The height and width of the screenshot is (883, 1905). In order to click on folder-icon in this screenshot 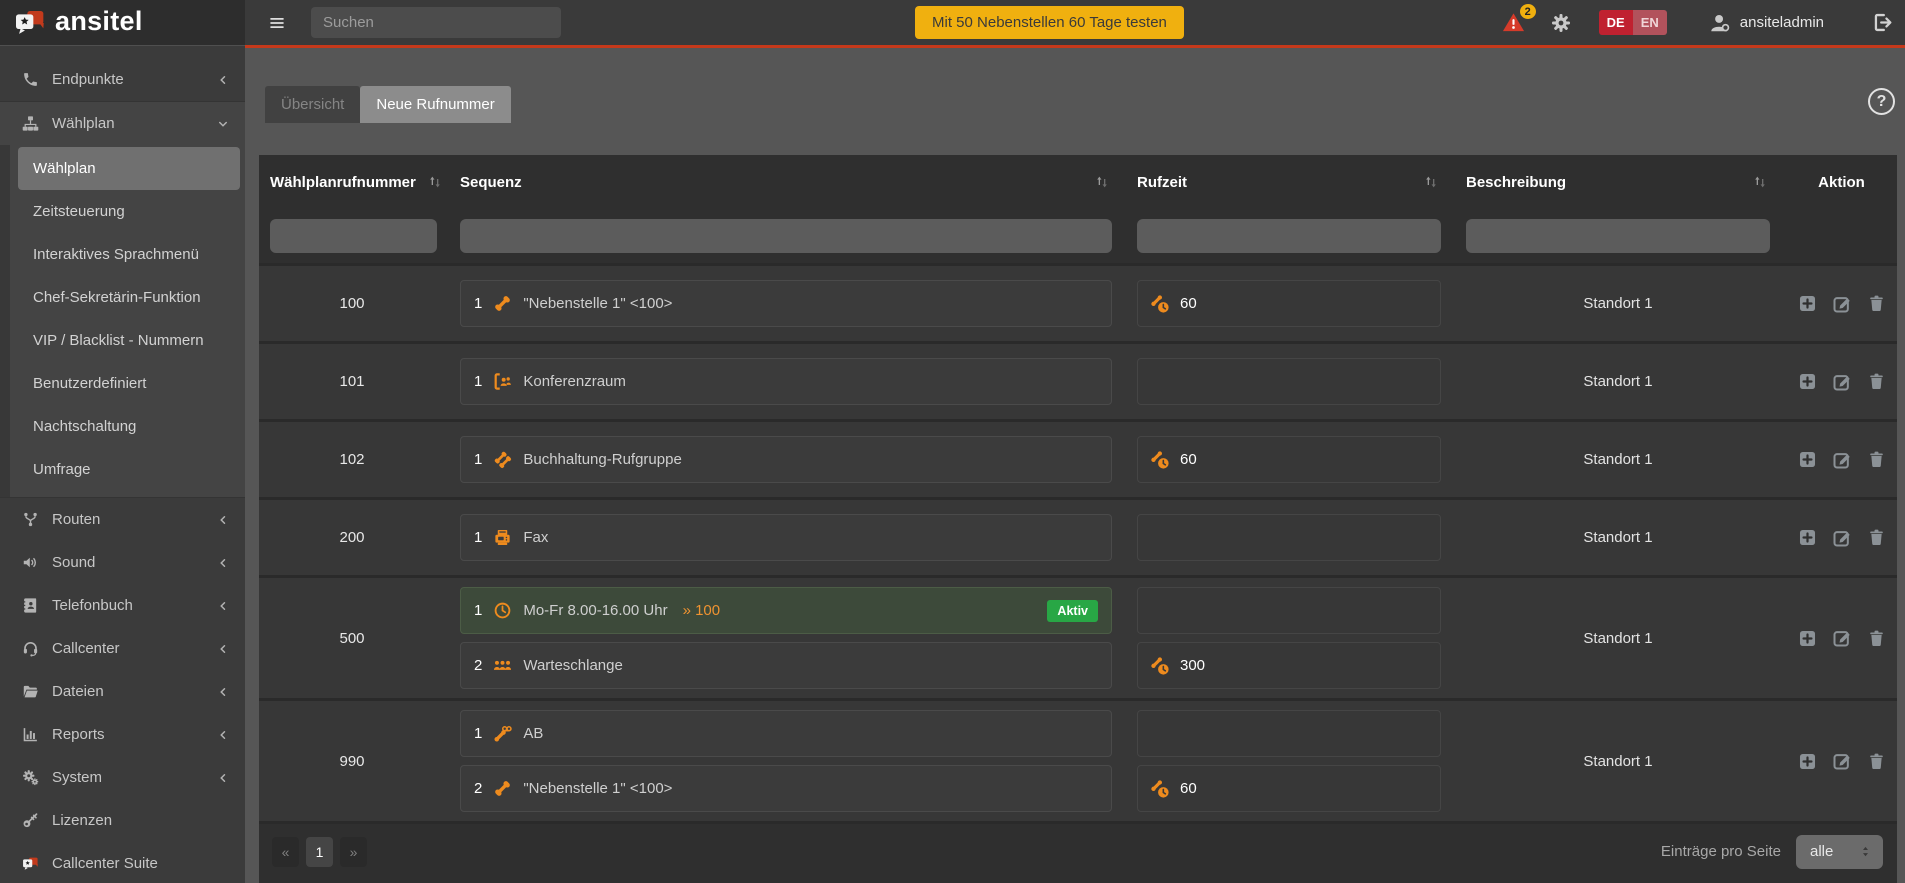, I will do `click(30, 691)`.